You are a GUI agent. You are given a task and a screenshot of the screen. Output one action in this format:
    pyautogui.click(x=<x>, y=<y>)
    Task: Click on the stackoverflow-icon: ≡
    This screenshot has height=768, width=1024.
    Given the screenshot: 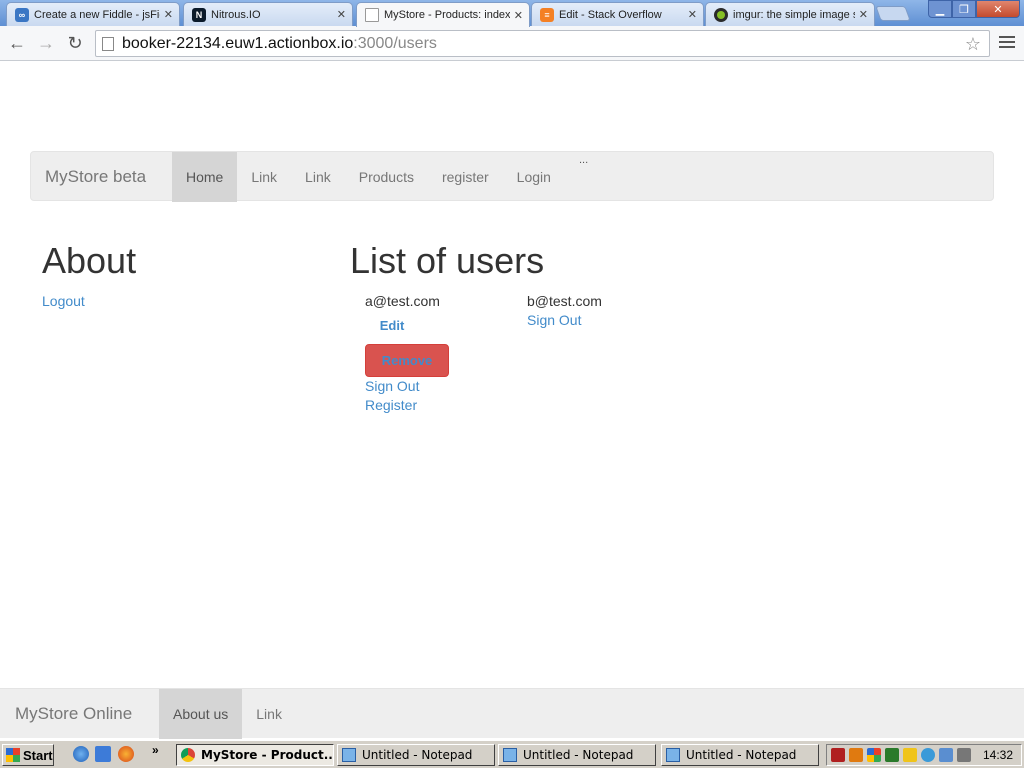 What is the action you would take?
    pyautogui.click(x=547, y=14)
    